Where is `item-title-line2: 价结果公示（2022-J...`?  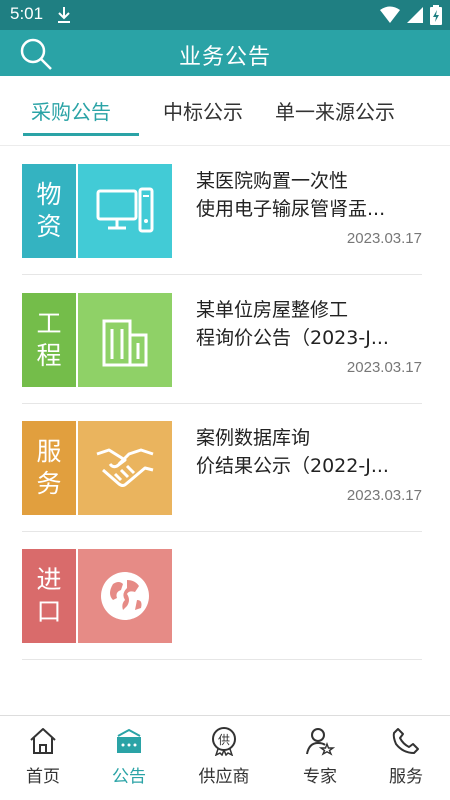 item-title-line2: 价结果公示（2022-J... is located at coordinates (292, 466).